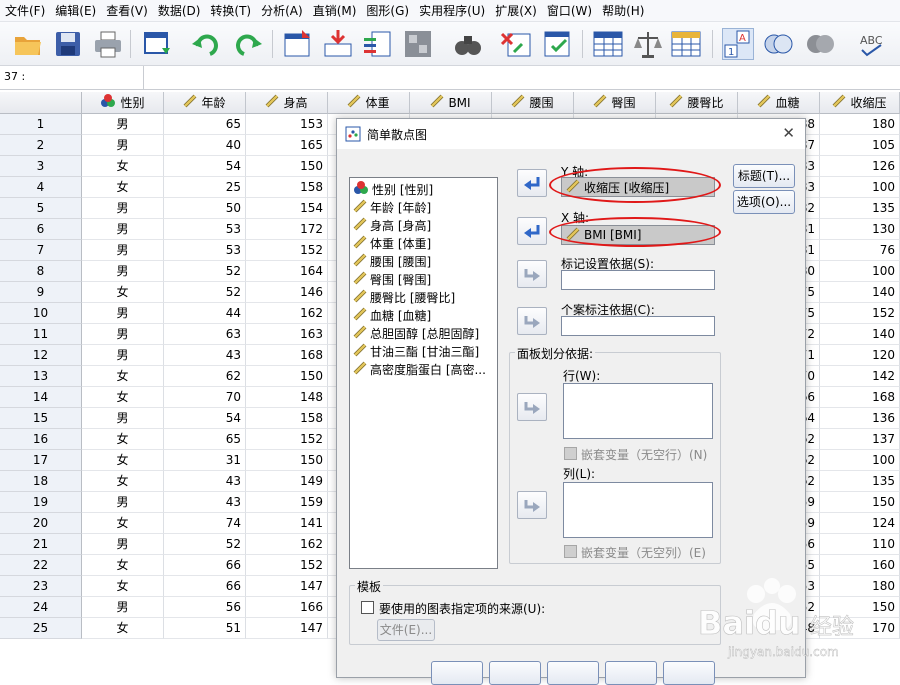 This screenshot has width=900, height=685. I want to click on column-header: 腰臀比, so click(697, 103).